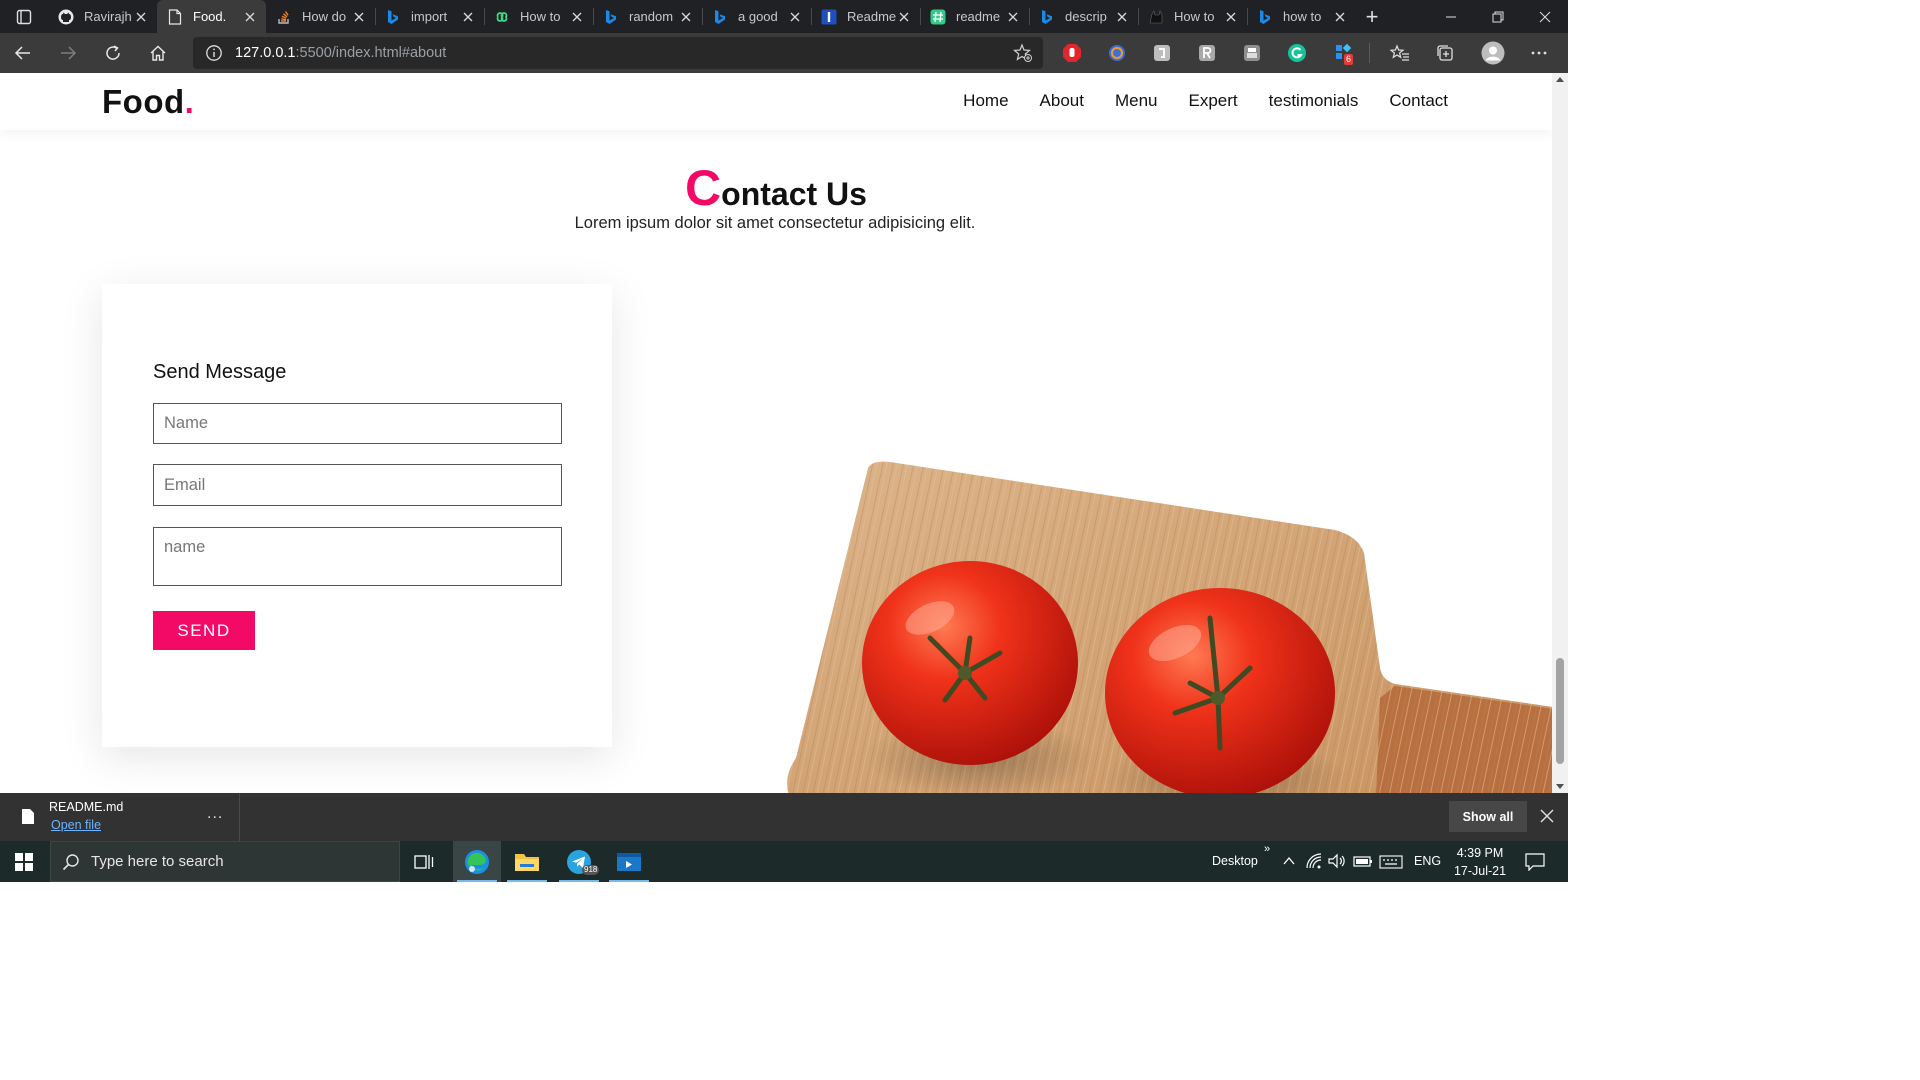 This screenshot has height=1080, width=1920. What do you see at coordinates (651, 16) in the screenshot?
I see `tab-title: random` at bounding box center [651, 16].